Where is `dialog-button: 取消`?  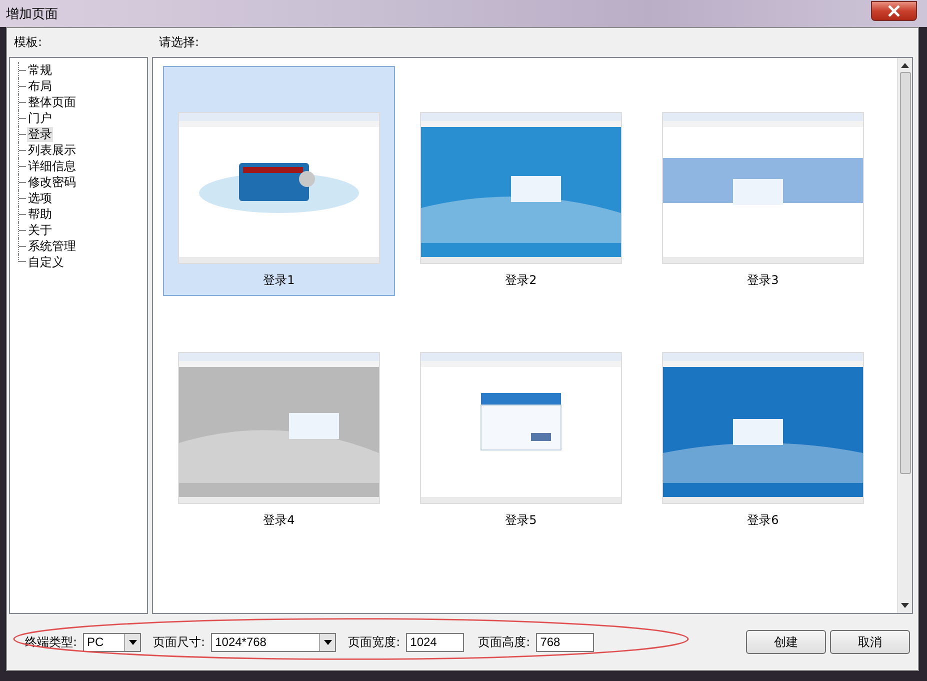
dialog-button: 取消 is located at coordinates (870, 642).